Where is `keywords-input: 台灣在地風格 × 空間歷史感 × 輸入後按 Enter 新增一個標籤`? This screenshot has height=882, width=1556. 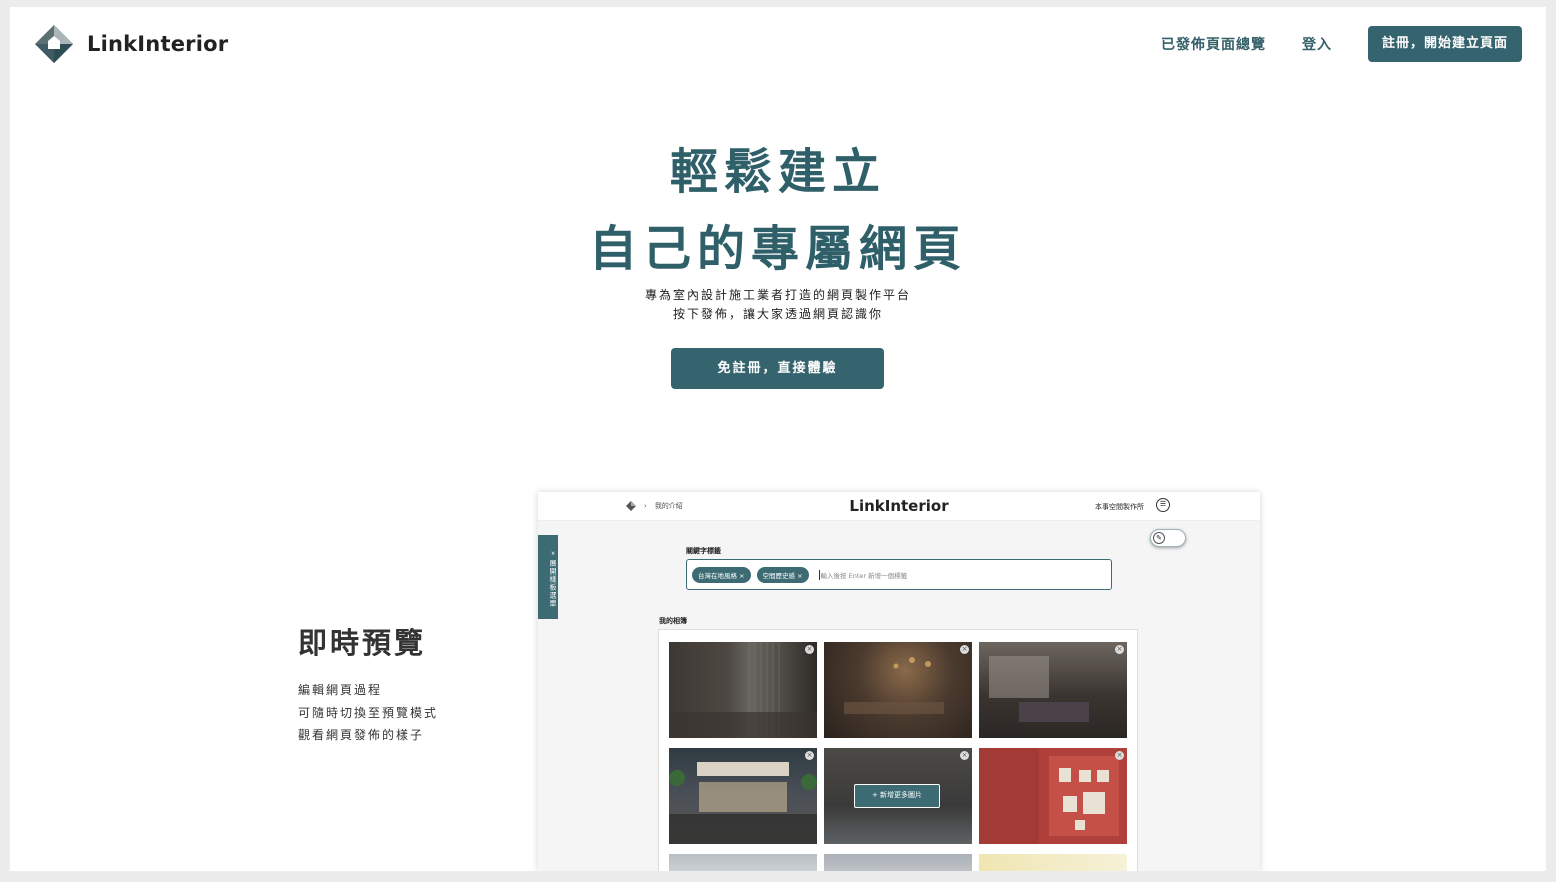 keywords-input: 台灣在地風格 × 空間歷史感 × 輸入後按 Enter 新增一個標籤 is located at coordinates (899, 574).